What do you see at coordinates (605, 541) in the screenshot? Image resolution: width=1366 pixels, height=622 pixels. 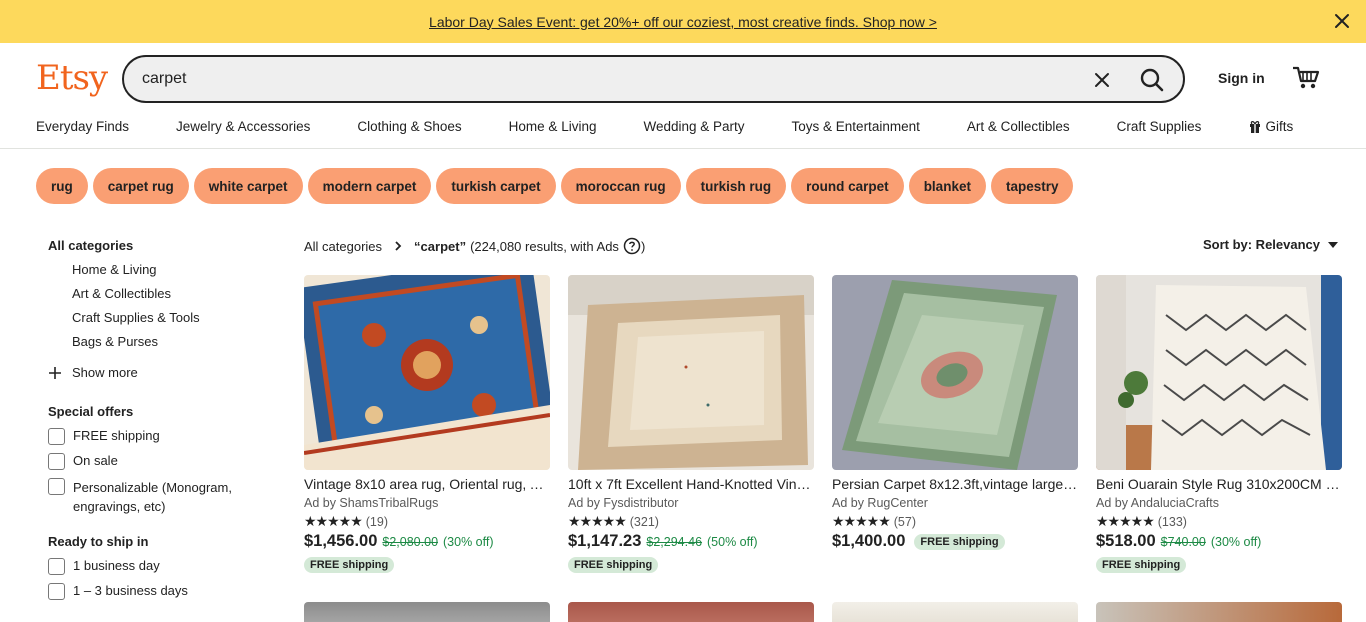 I see `product-price: $1,147.23` at bounding box center [605, 541].